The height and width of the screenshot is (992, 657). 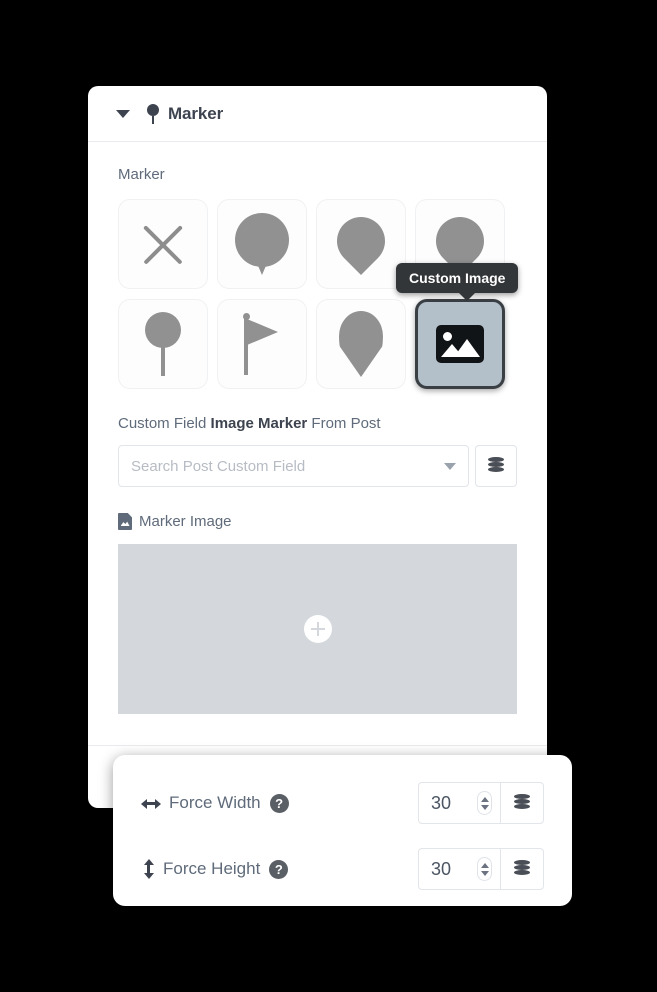 What do you see at coordinates (164, 423) in the screenshot?
I see `custom-field-label-prefix: Custom Field` at bounding box center [164, 423].